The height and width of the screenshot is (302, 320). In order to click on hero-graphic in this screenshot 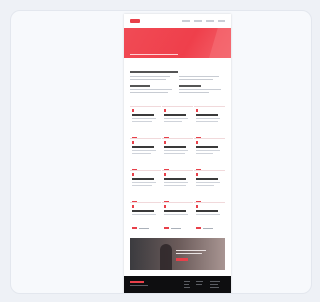, I will do `click(220, 43)`.